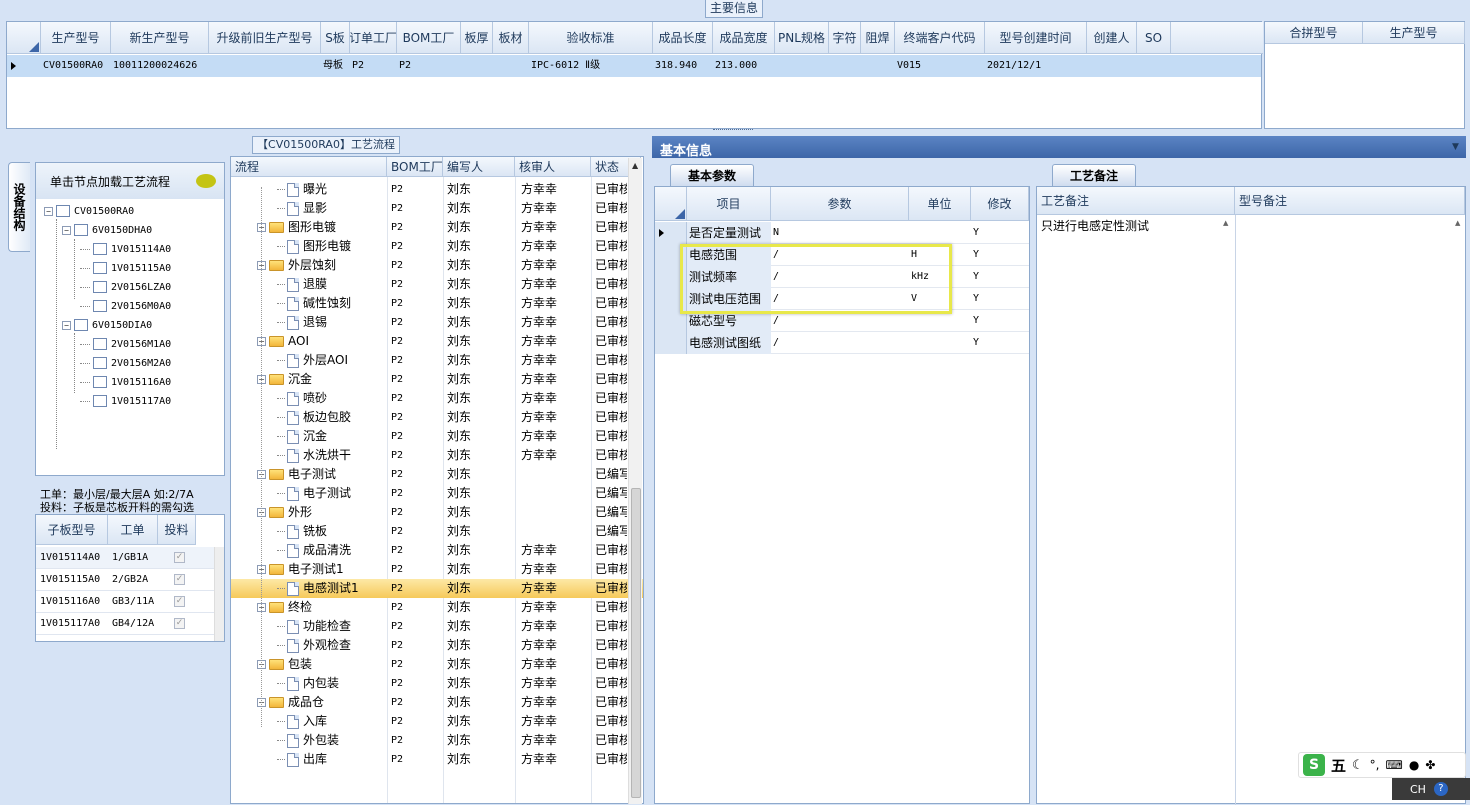  Describe the element at coordinates (437, 436) in the screenshot. I see `flow-row: 沉金 P2 刘东 方幸幸 已审核` at that location.